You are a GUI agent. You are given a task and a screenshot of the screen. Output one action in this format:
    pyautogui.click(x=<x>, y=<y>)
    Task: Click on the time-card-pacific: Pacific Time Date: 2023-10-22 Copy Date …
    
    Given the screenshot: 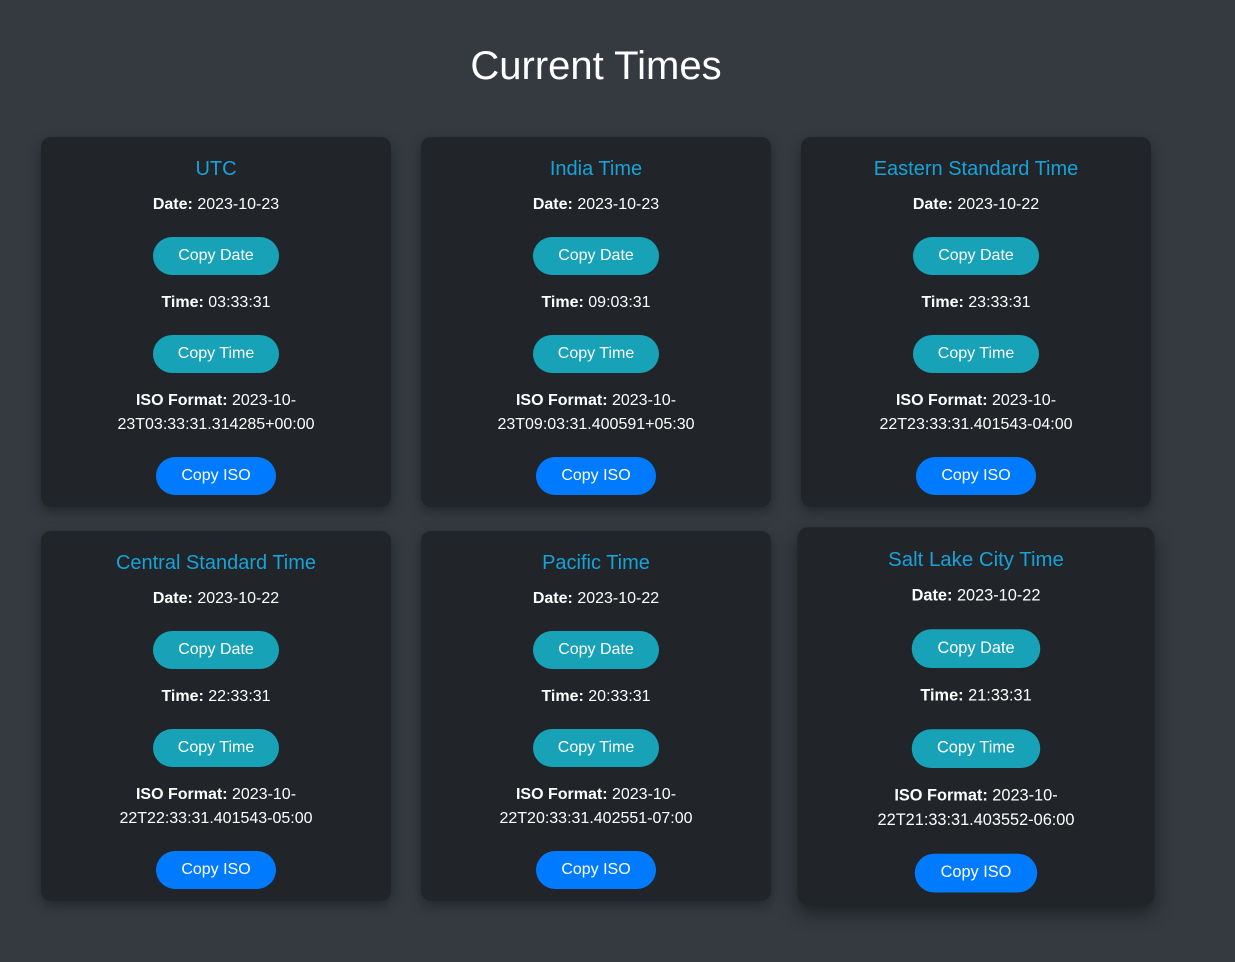 What is the action you would take?
    pyautogui.click(x=596, y=716)
    